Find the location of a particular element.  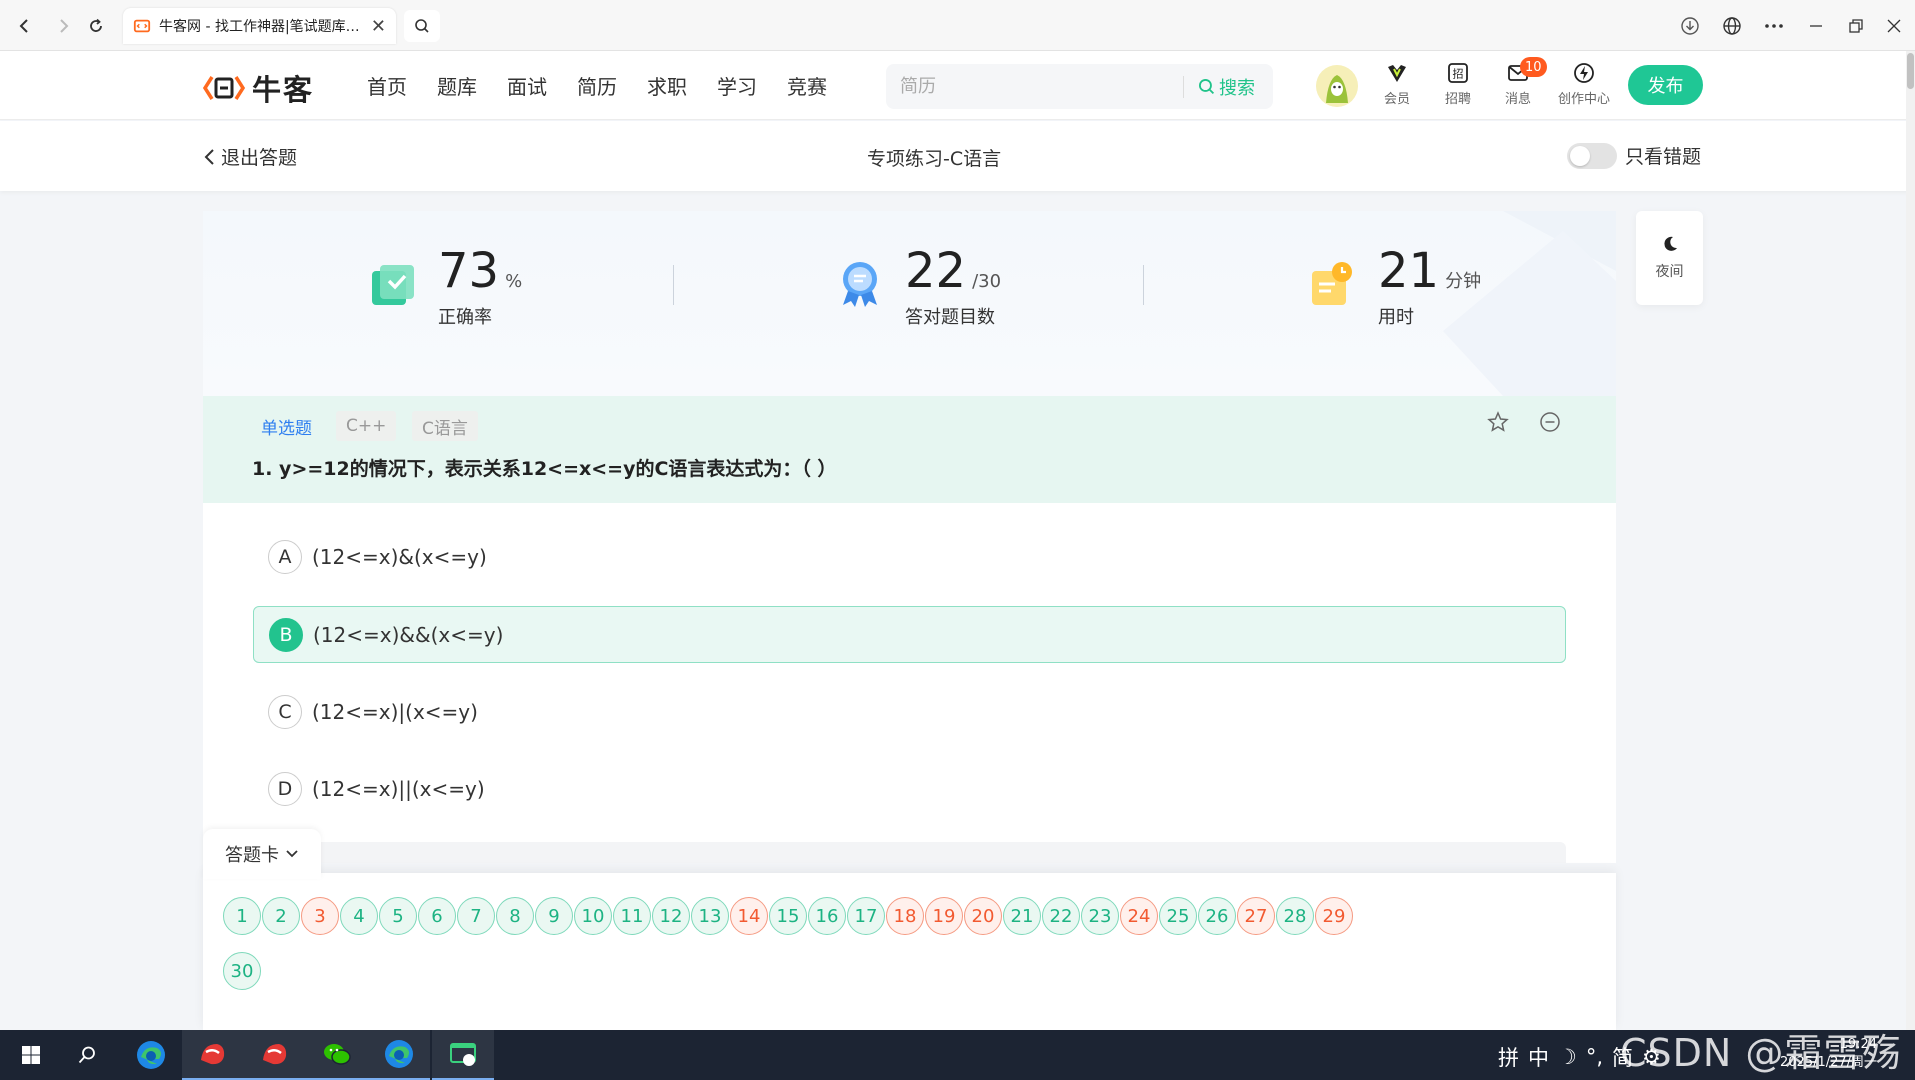

ime-icon: 拼 is located at coordinates (1508, 1057).